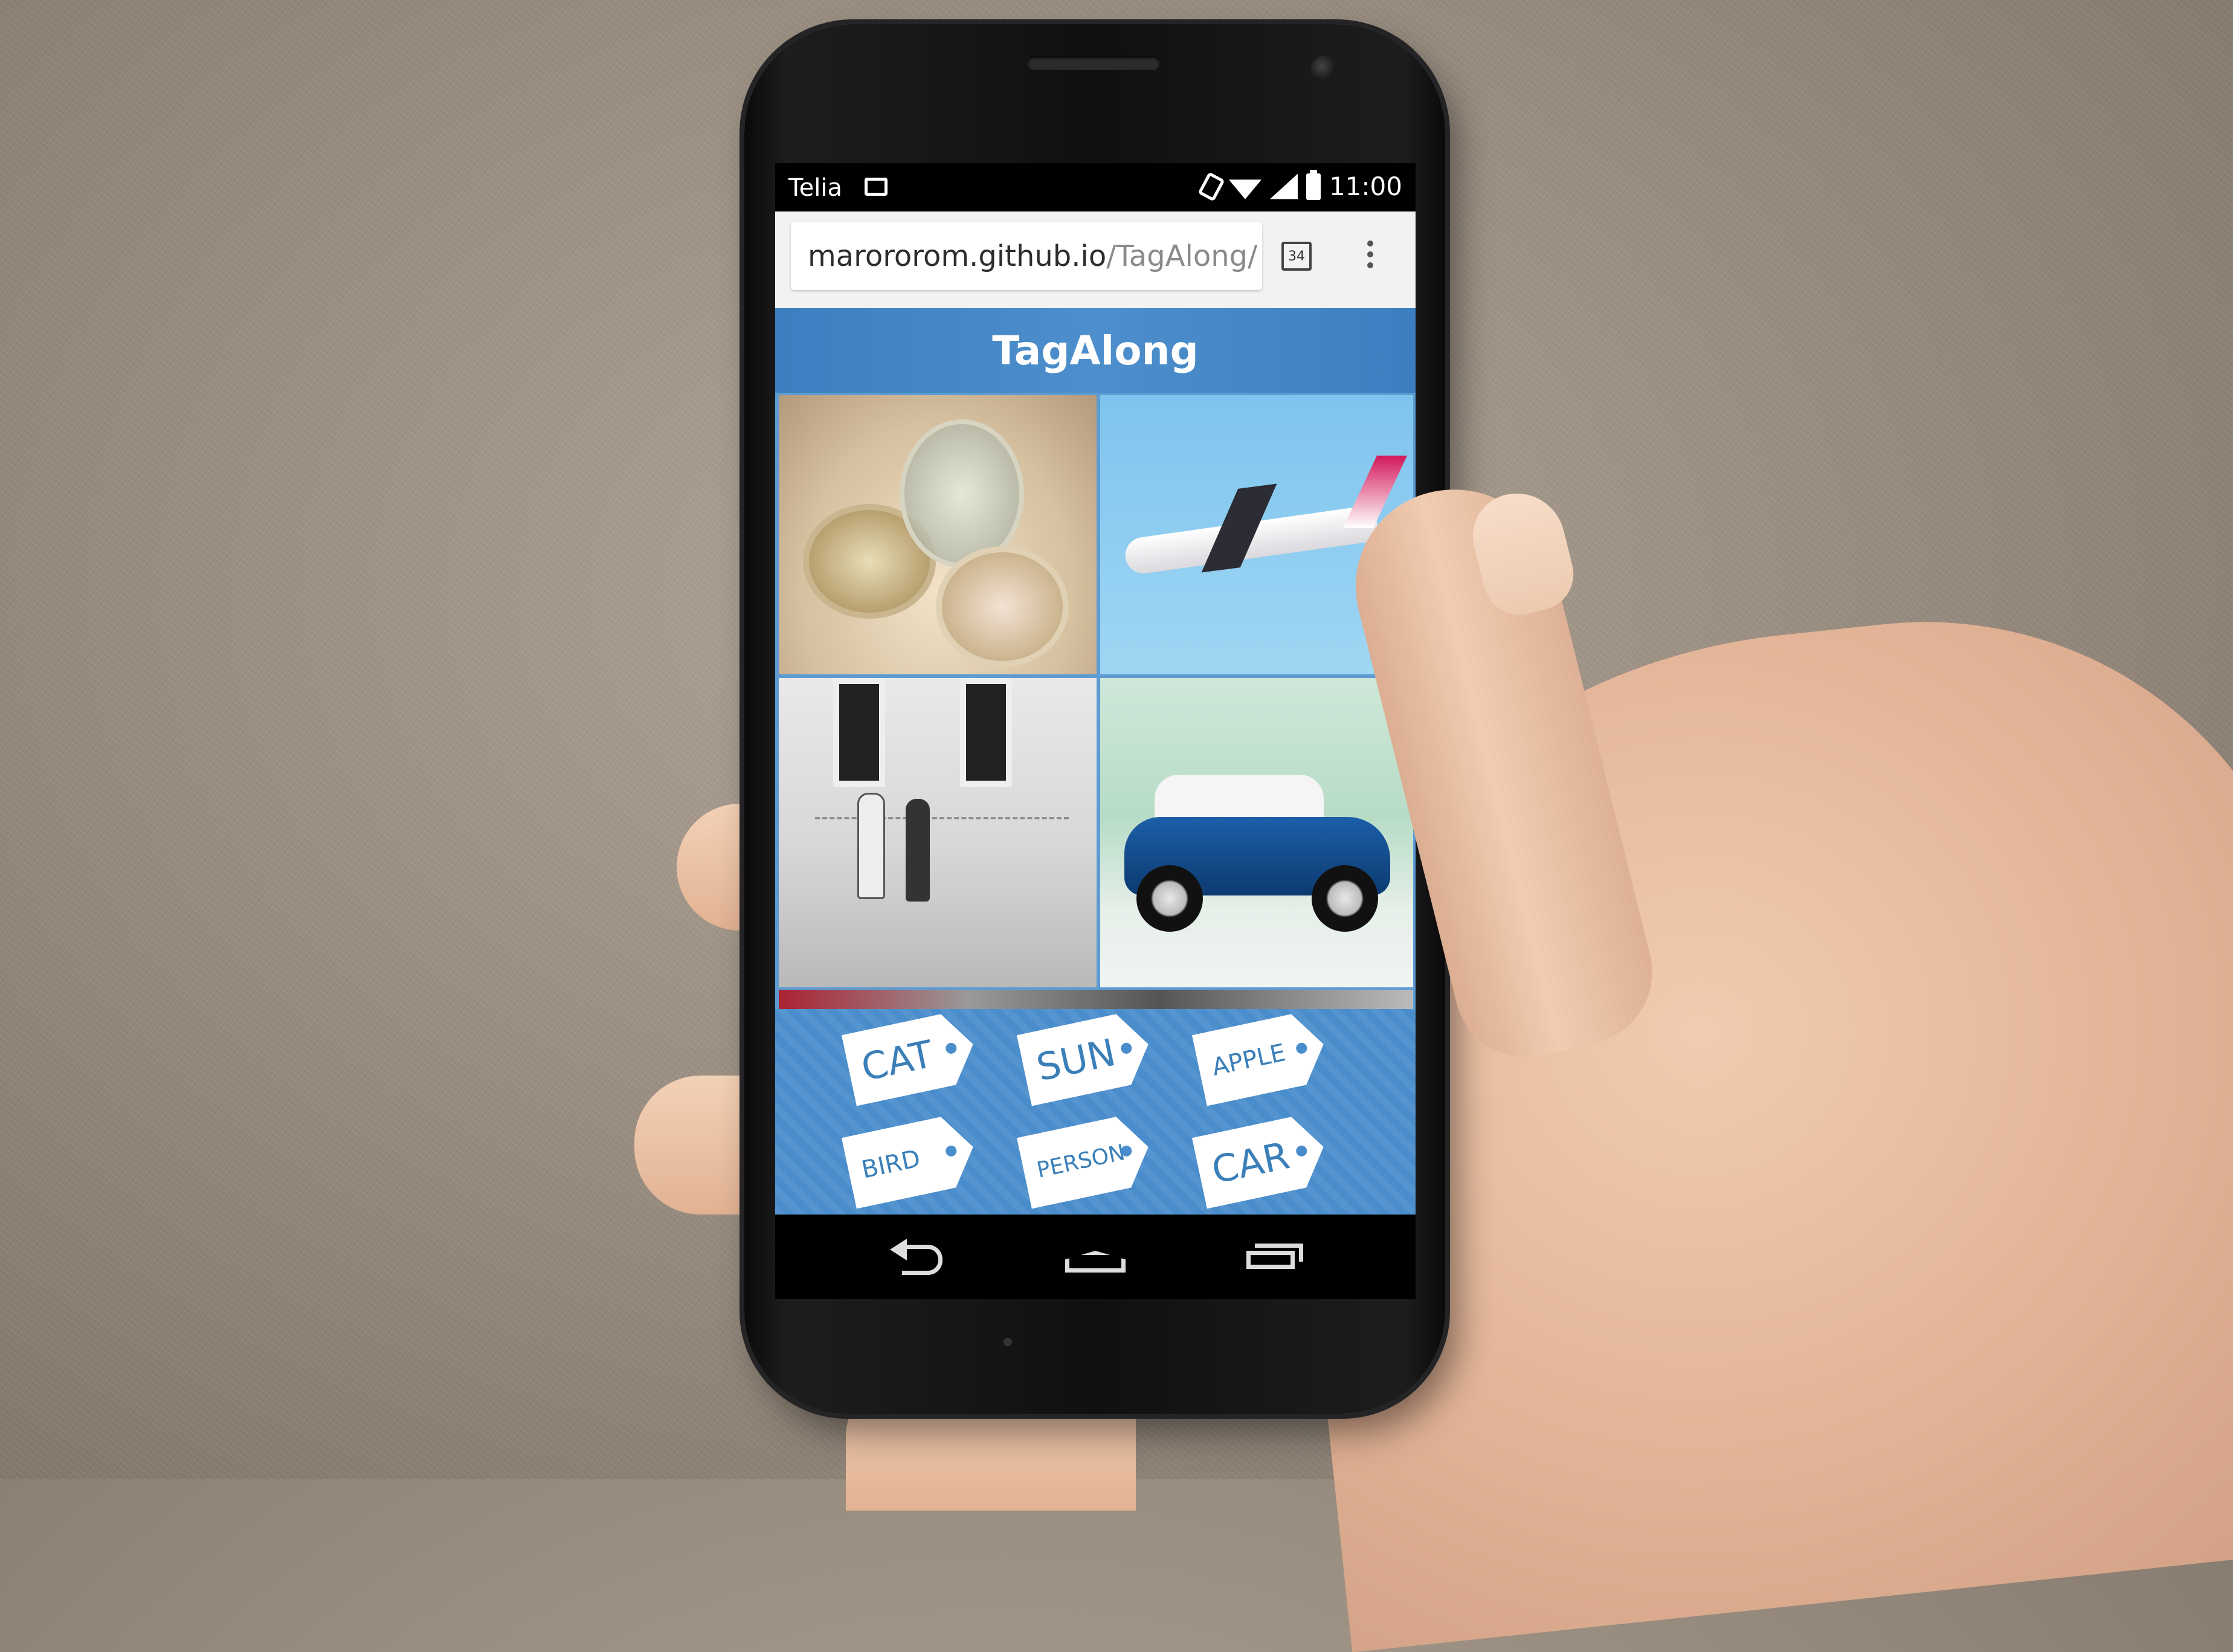 The image size is (2233, 1652). What do you see at coordinates (1370, 257) in the screenshot?
I see `overflow-menu-icon` at bounding box center [1370, 257].